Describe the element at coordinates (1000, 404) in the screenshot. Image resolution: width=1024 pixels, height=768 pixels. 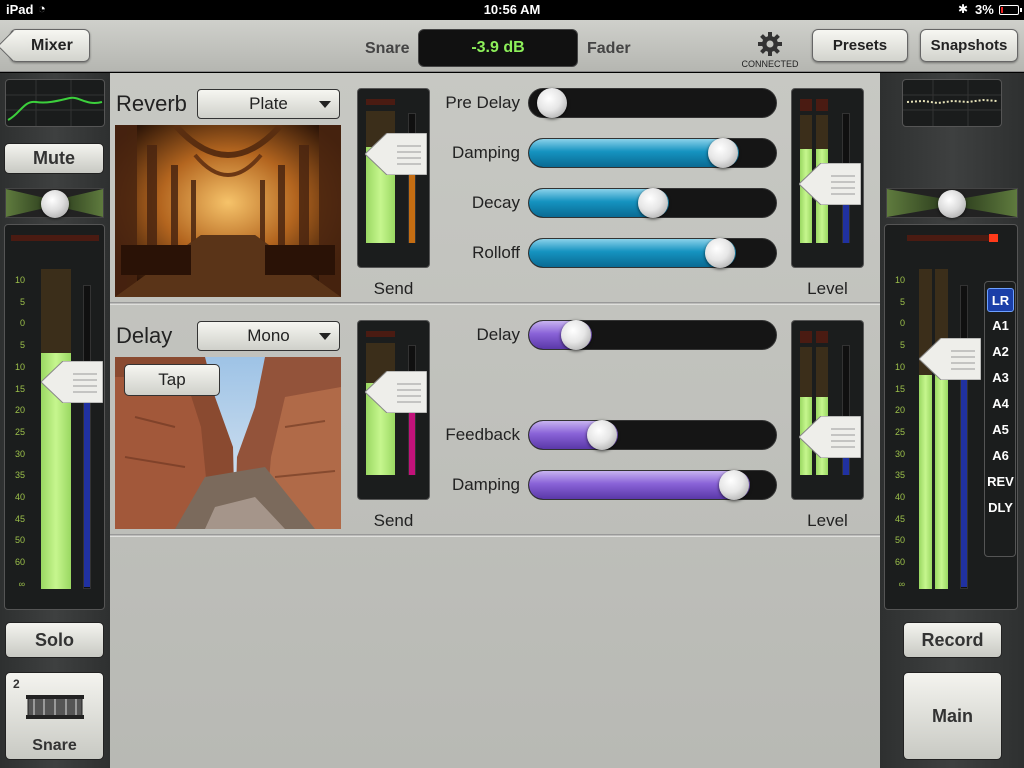
I see `bus-item-a4: A4` at that location.